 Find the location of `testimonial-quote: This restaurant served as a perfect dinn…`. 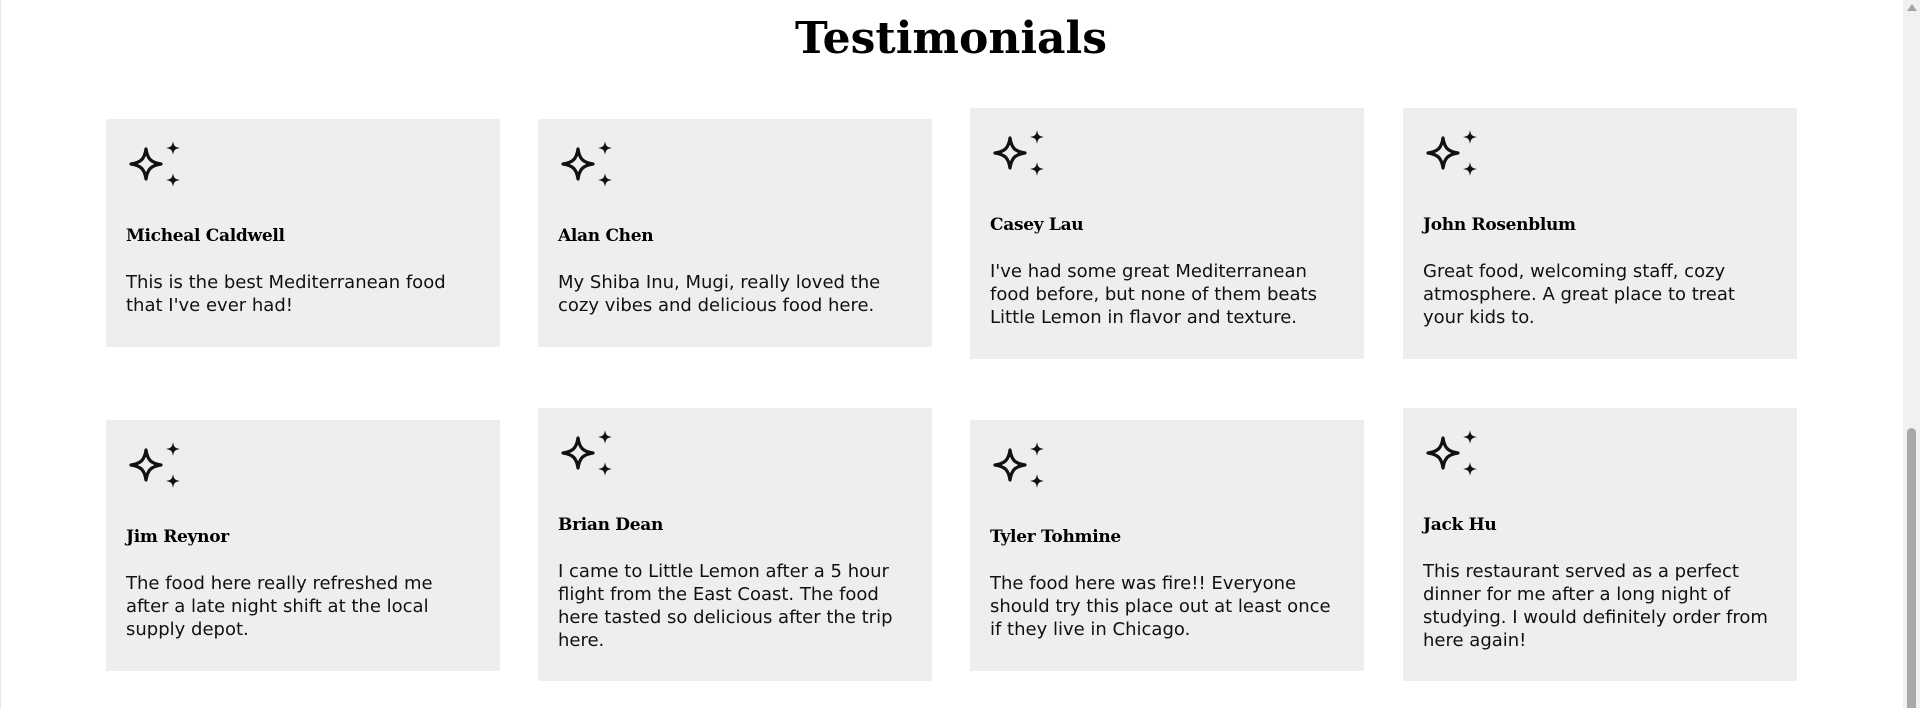

testimonial-quote: This restaurant served as a perfect dinn… is located at coordinates (1595, 606).